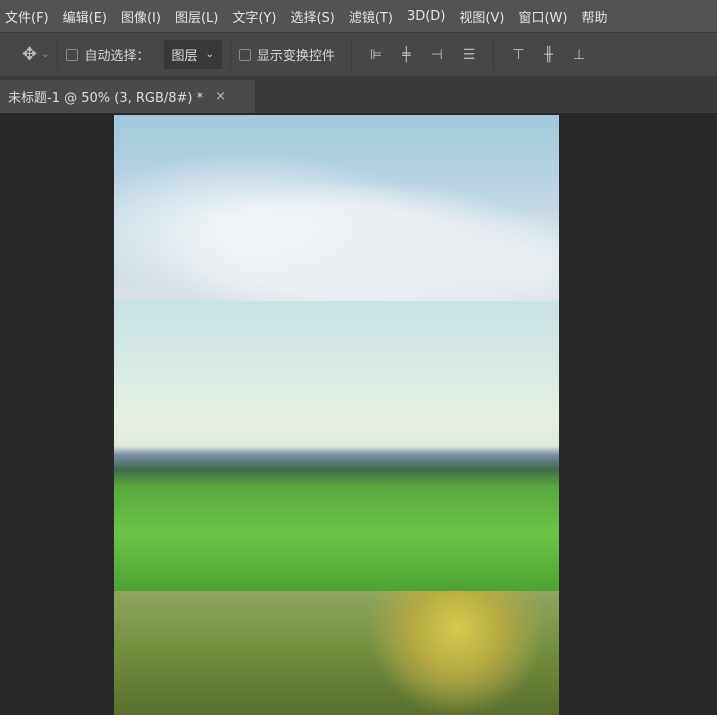 This screenshot has width=717, height=715. What do you see at coordinates (198, 16) in the screenshot?
I see `menu-layer: 图层(L)` at bounding box center [198, 16].